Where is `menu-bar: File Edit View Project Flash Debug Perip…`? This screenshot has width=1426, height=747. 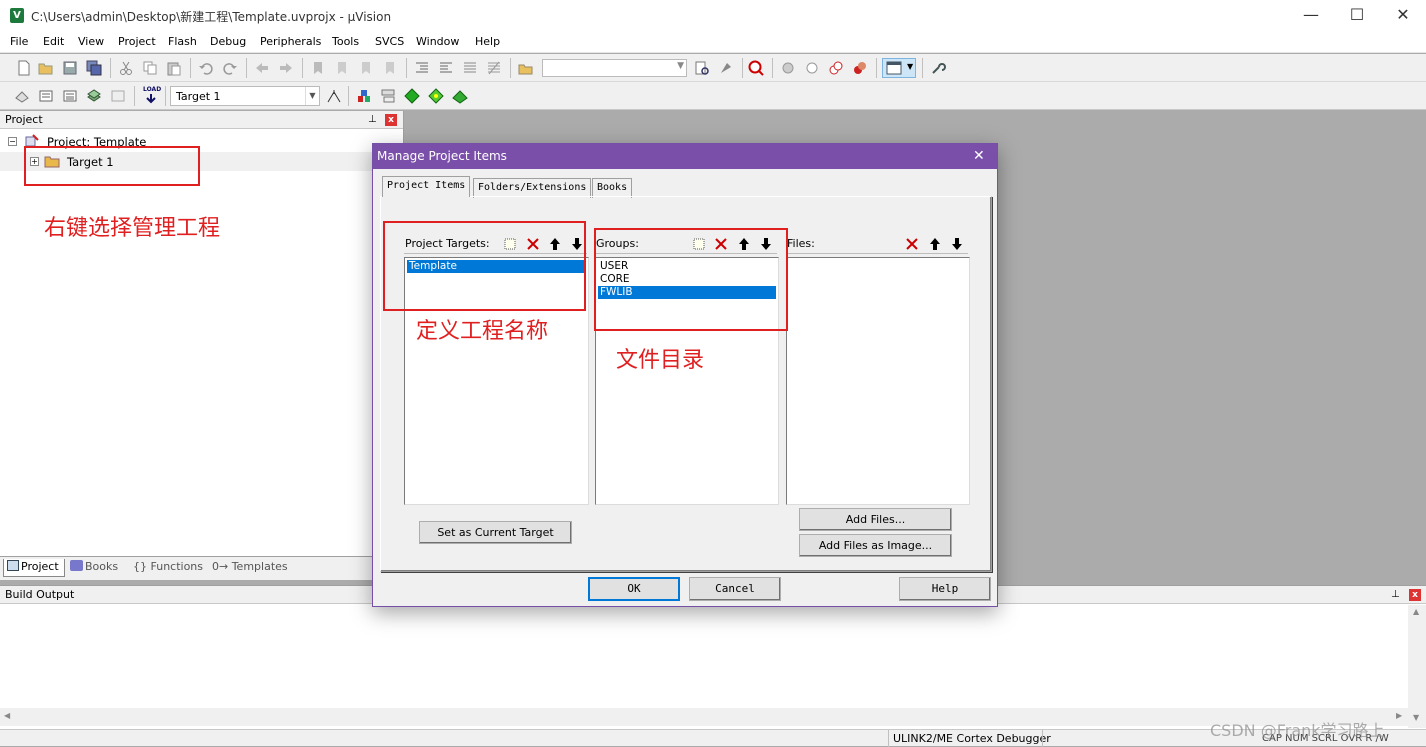
menu-bar: File Edit View Project Flash Debug Perip… is located at coordinates (713, 42).